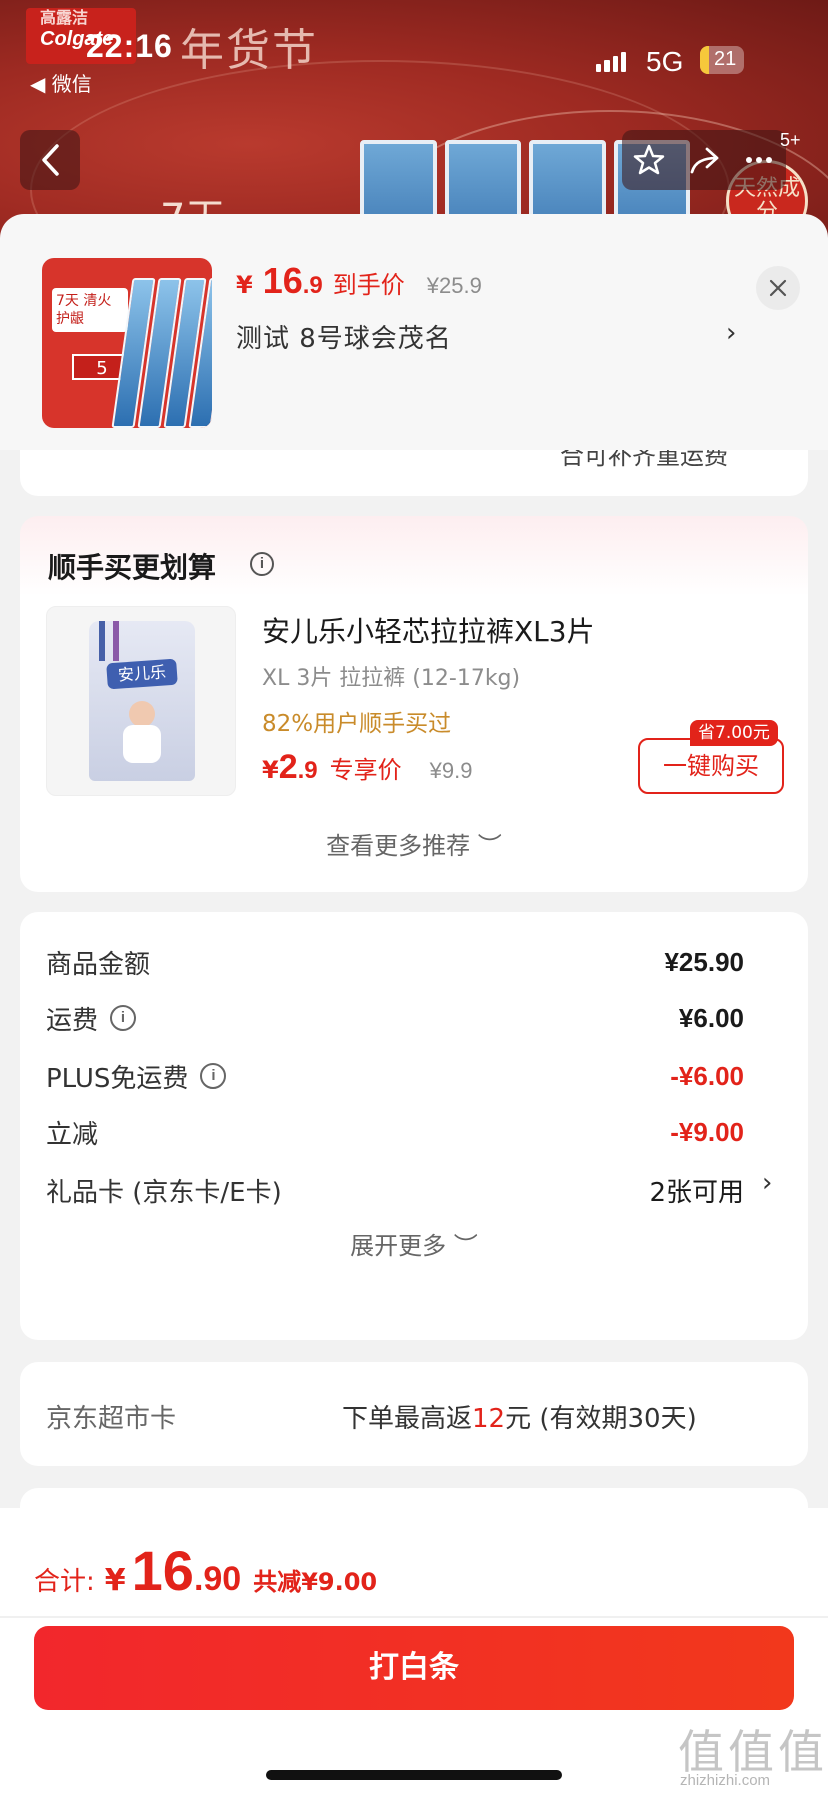 The height and width of the screenshot is (1796, 828). What do you see at coordinates (489, 1419) in the screenshot?
I see `rebate-amount: 12` at bounding box center [489, 1419].